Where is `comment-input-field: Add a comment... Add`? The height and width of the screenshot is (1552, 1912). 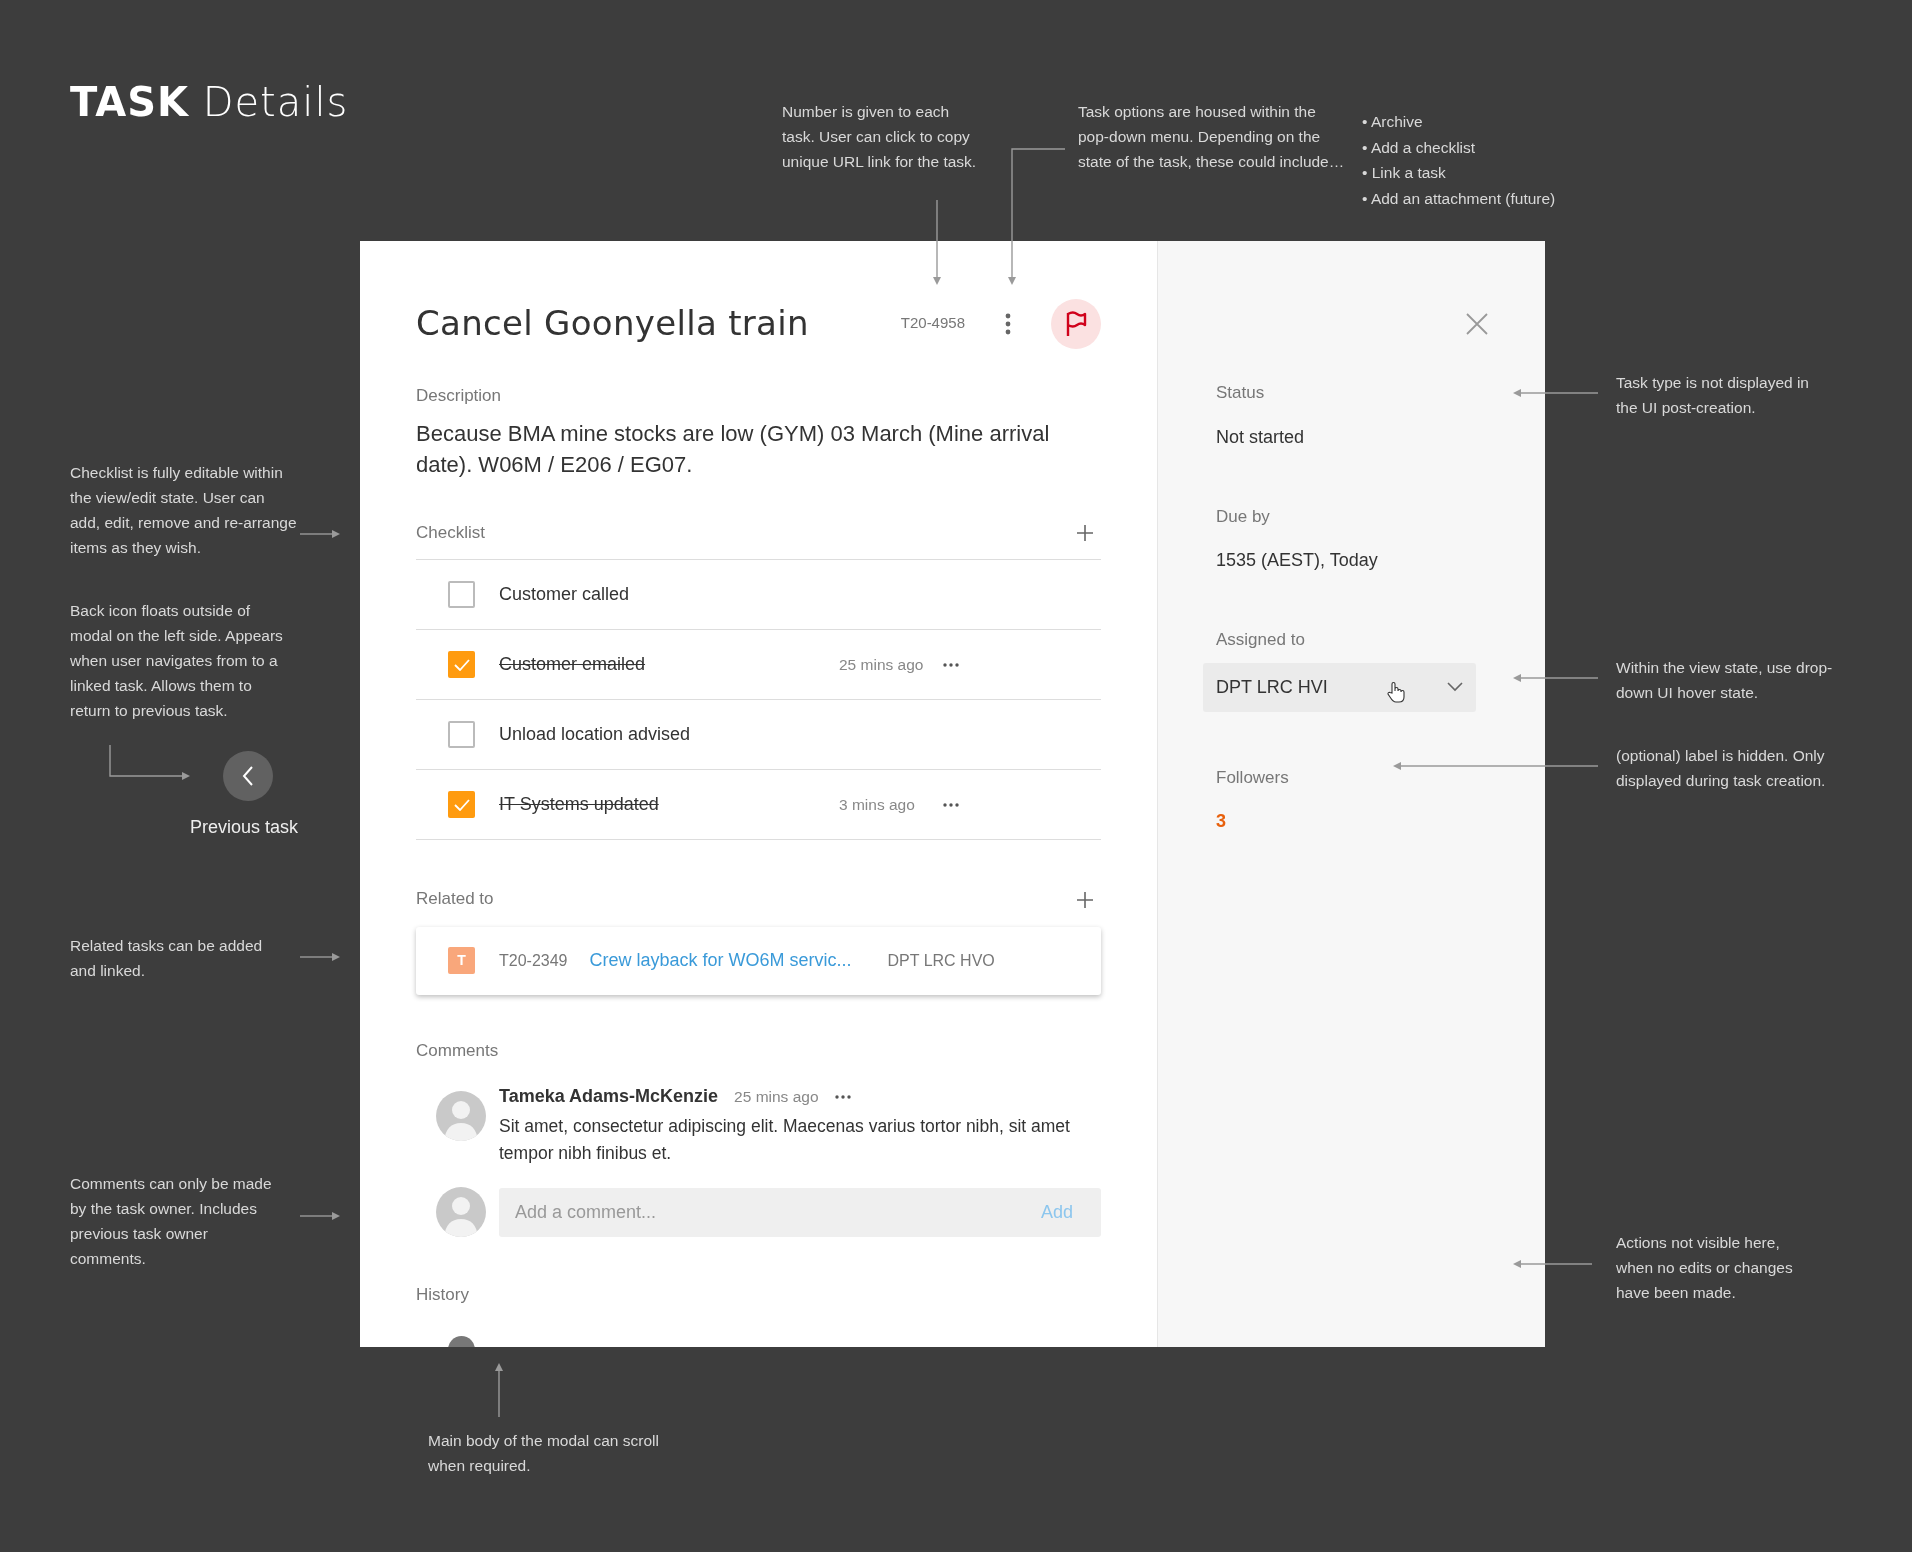 comment-input-field: Add a comment... Add is located at coordinates (800, 1212).